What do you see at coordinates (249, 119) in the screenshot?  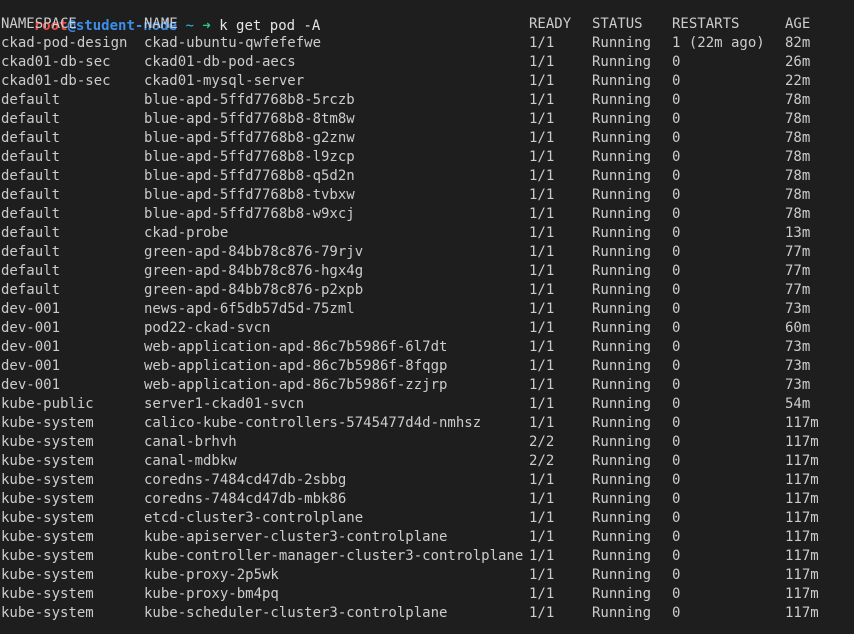 I see `cell-name: blue-apd-5ffd7768b8-8tm8w` at bounding box center [249, 119].